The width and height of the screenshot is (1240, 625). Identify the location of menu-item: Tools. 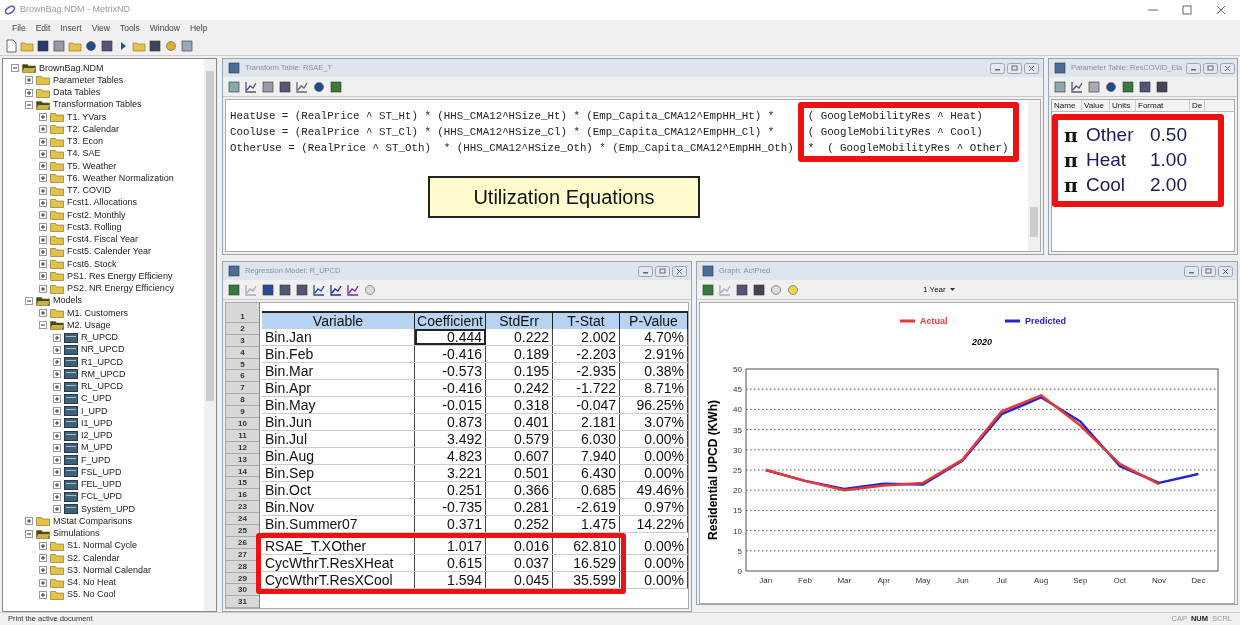
(129, 28).